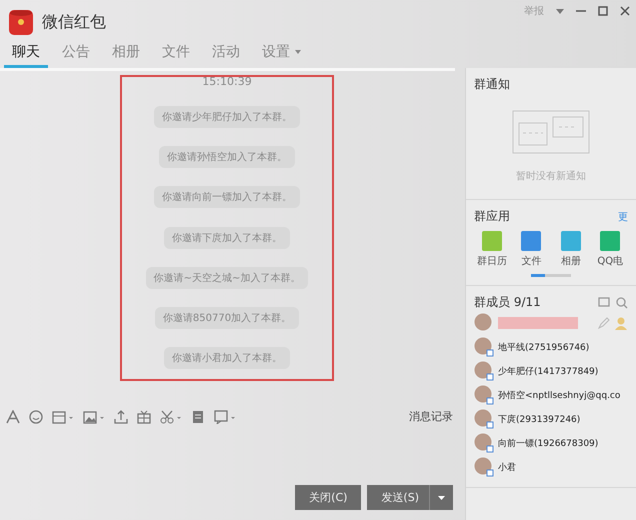 The image size is (636, 520). I want to click on system-message: 你邀请向前一镖加入了本群。, so click(227, 197).